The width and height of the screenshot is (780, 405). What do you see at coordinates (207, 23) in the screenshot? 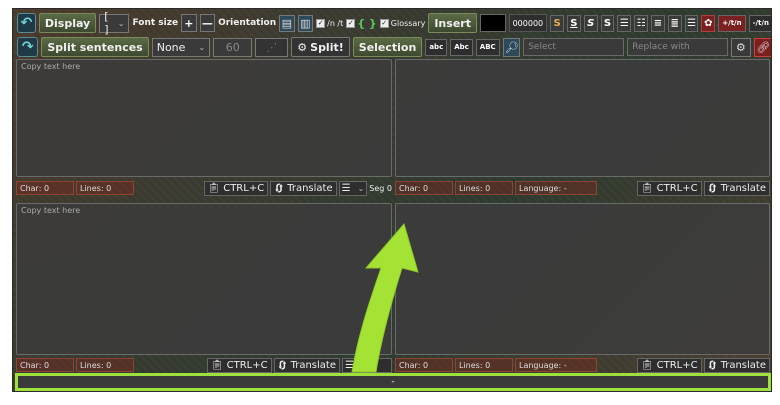
I see `font-size-decrease-button: —` at bounding box center [207, 23].